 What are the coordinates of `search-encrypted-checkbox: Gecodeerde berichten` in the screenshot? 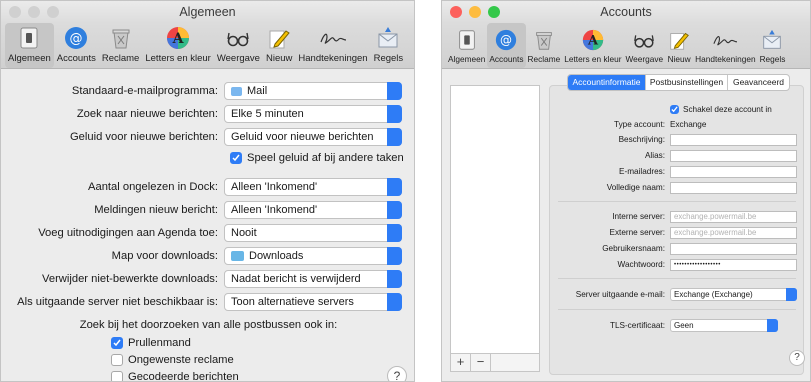 It's located at (175, 376).